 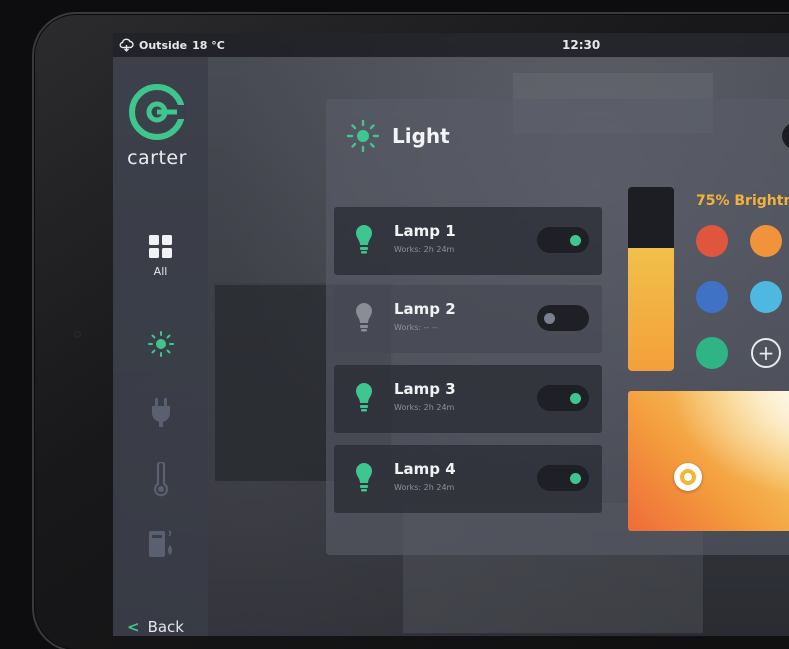 I want to click on plus-icon: +, so click(x=766, y=353).